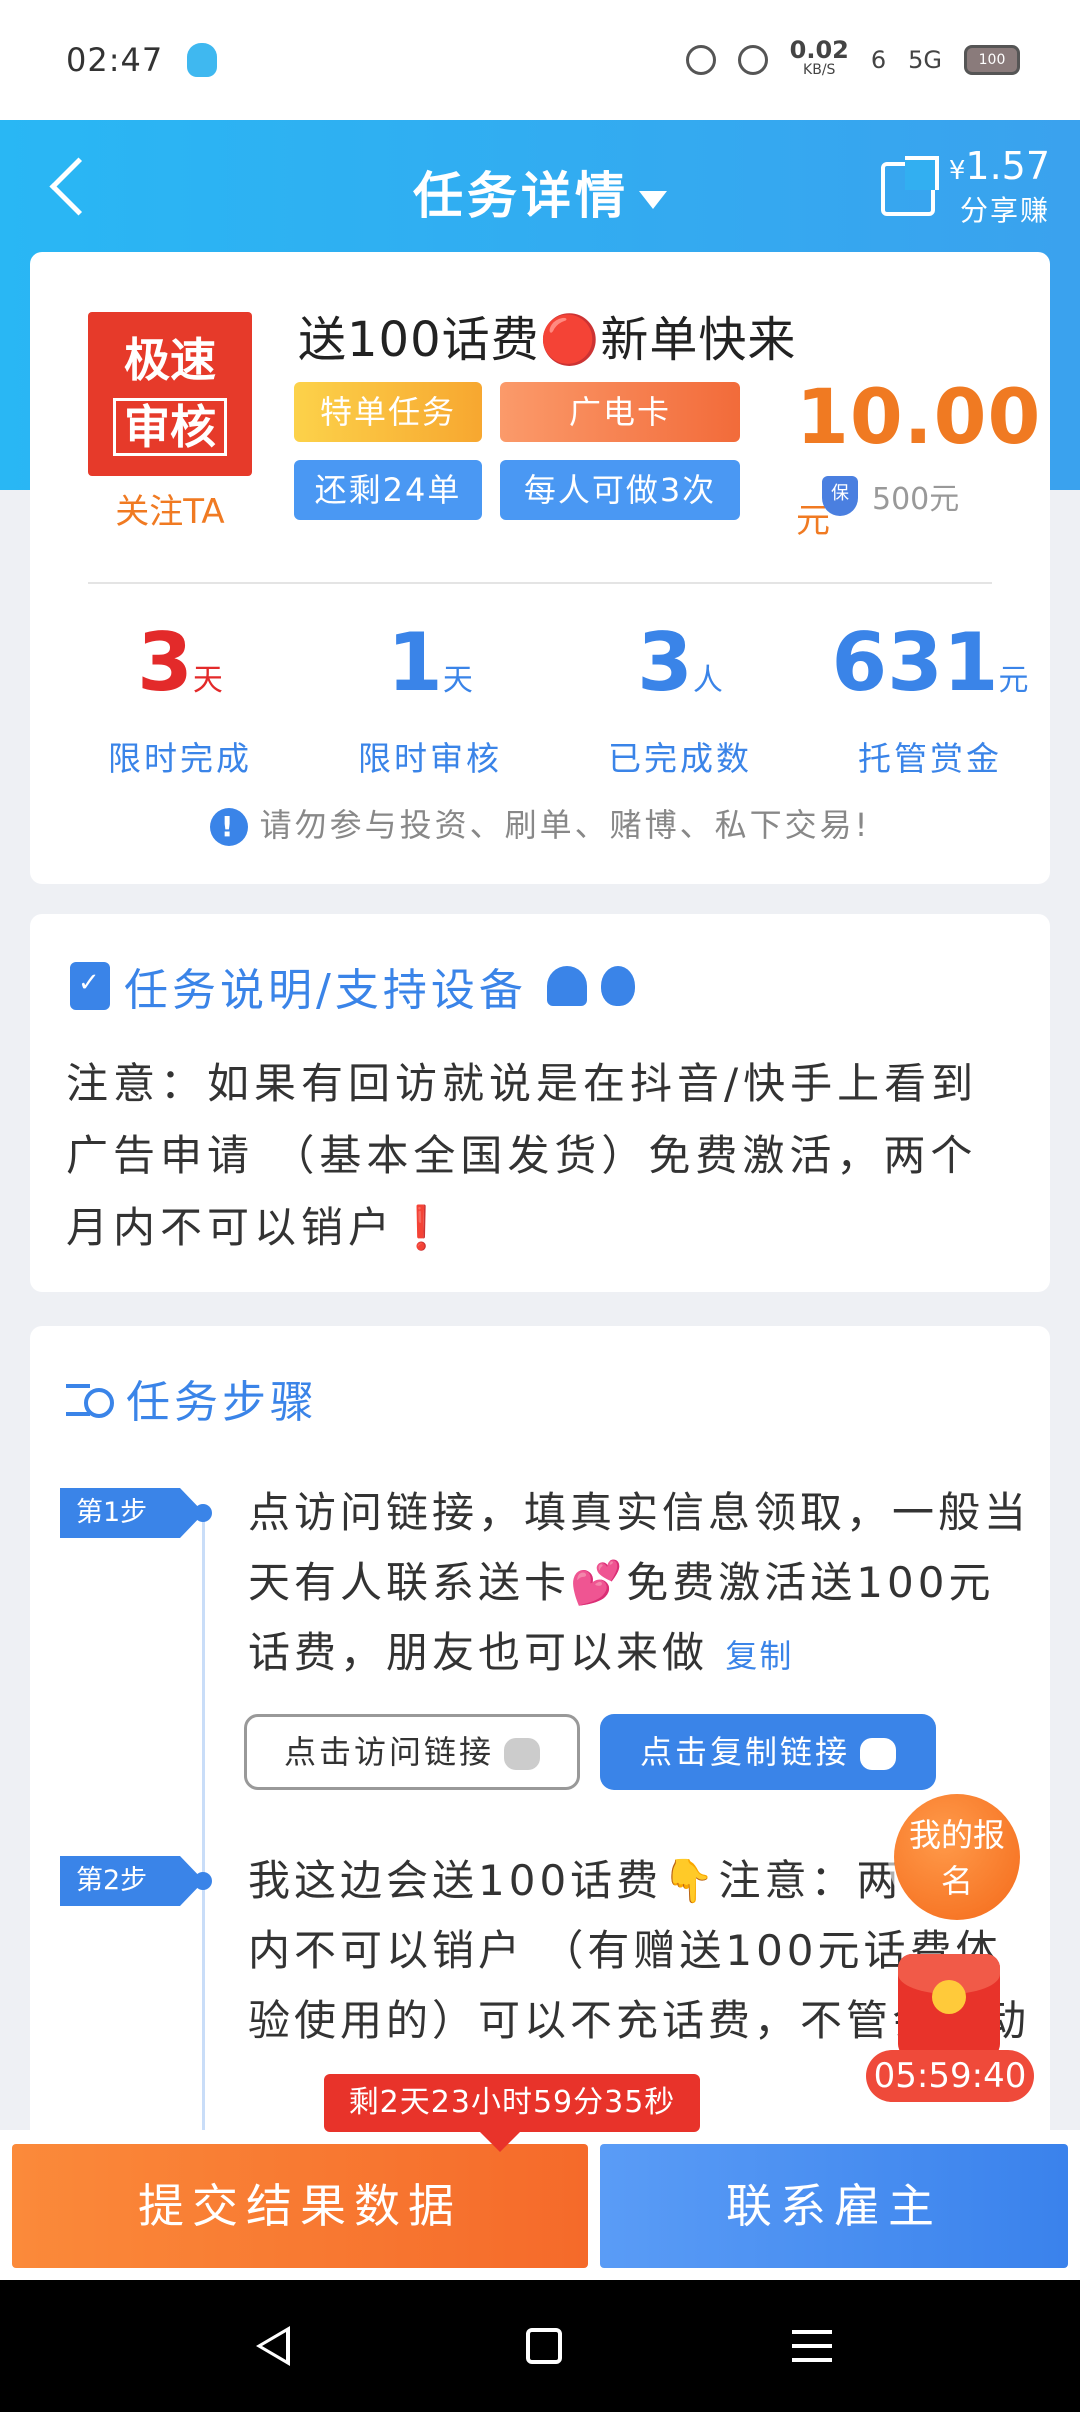 This screenshot has width=1080, height=2412. What do you see at coordinates (812, 2346) in the screenshot?
I see `nav-menu-icon` at bounding box center [812, 2346].